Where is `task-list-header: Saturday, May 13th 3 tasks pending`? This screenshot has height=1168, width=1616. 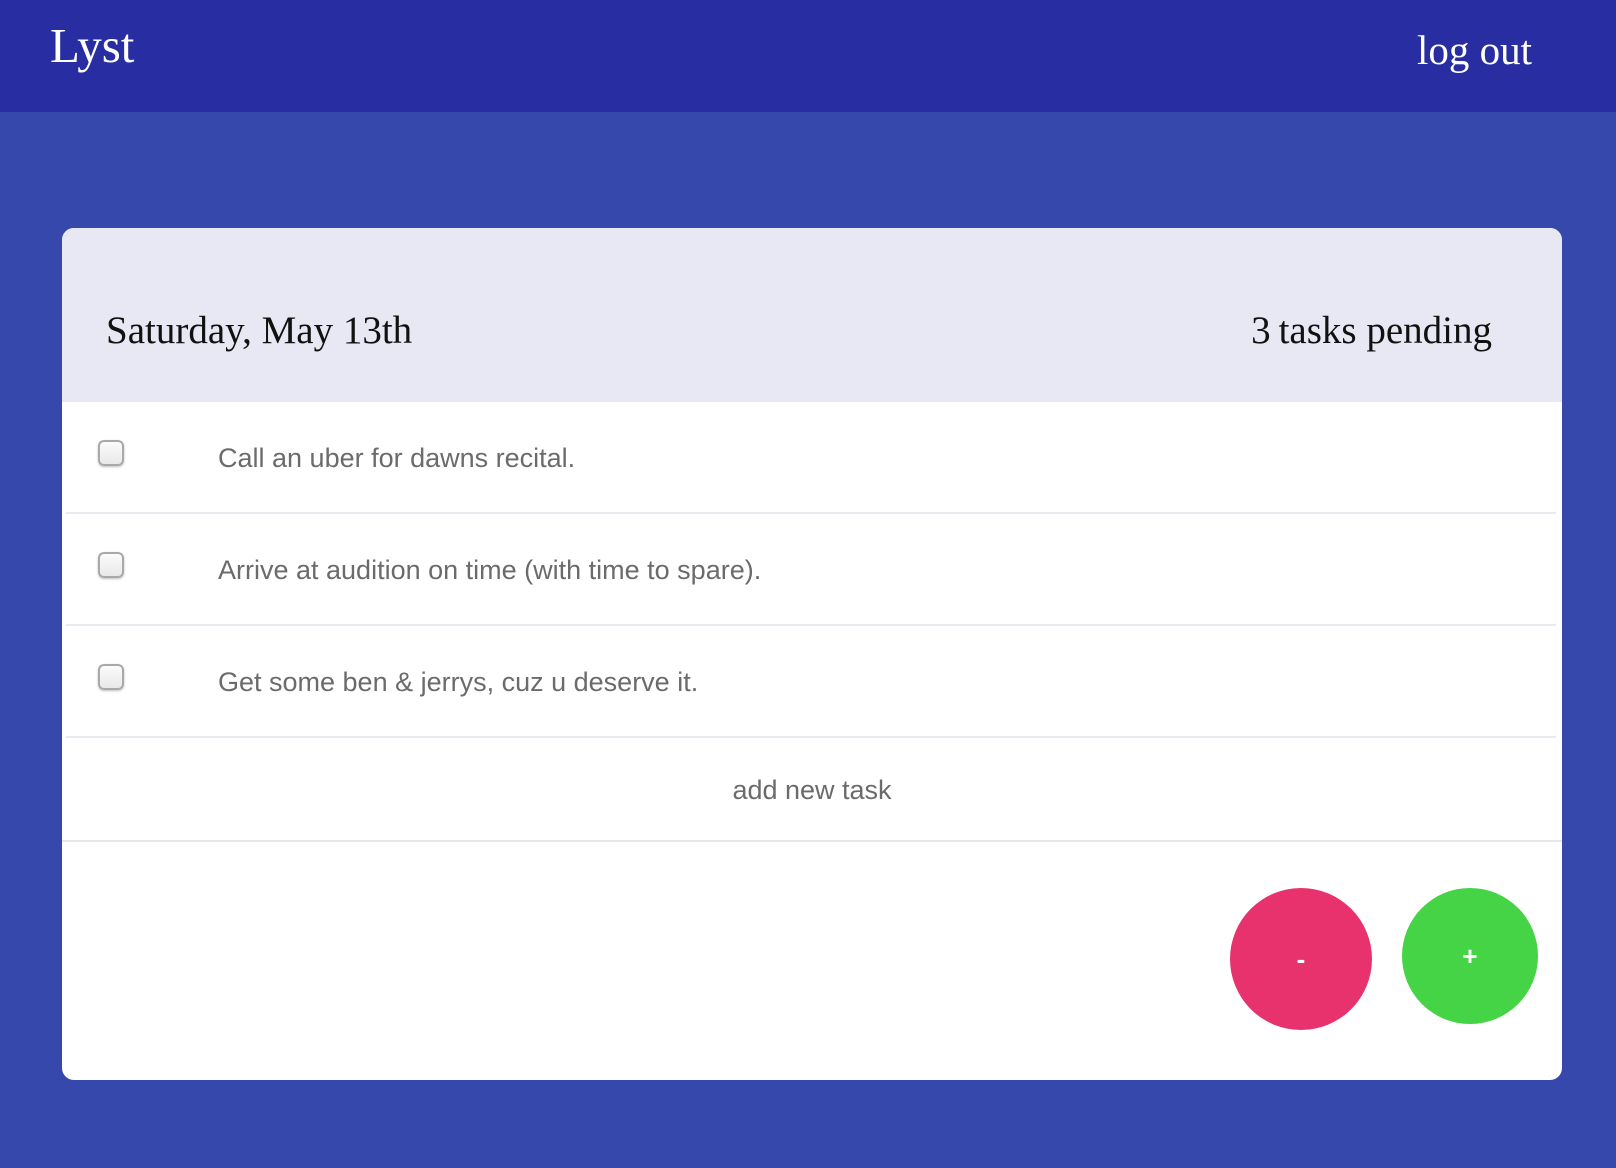
task-list-header: Saturday, May 13th 3 tasks pending is located at coordinates (812, 315).